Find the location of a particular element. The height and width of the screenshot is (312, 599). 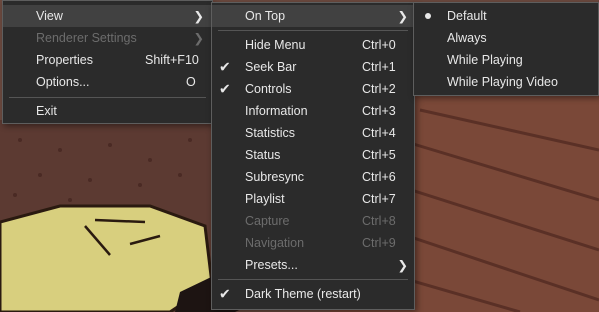

menu-item-label: While Playing is located at coordinates (485, 60).